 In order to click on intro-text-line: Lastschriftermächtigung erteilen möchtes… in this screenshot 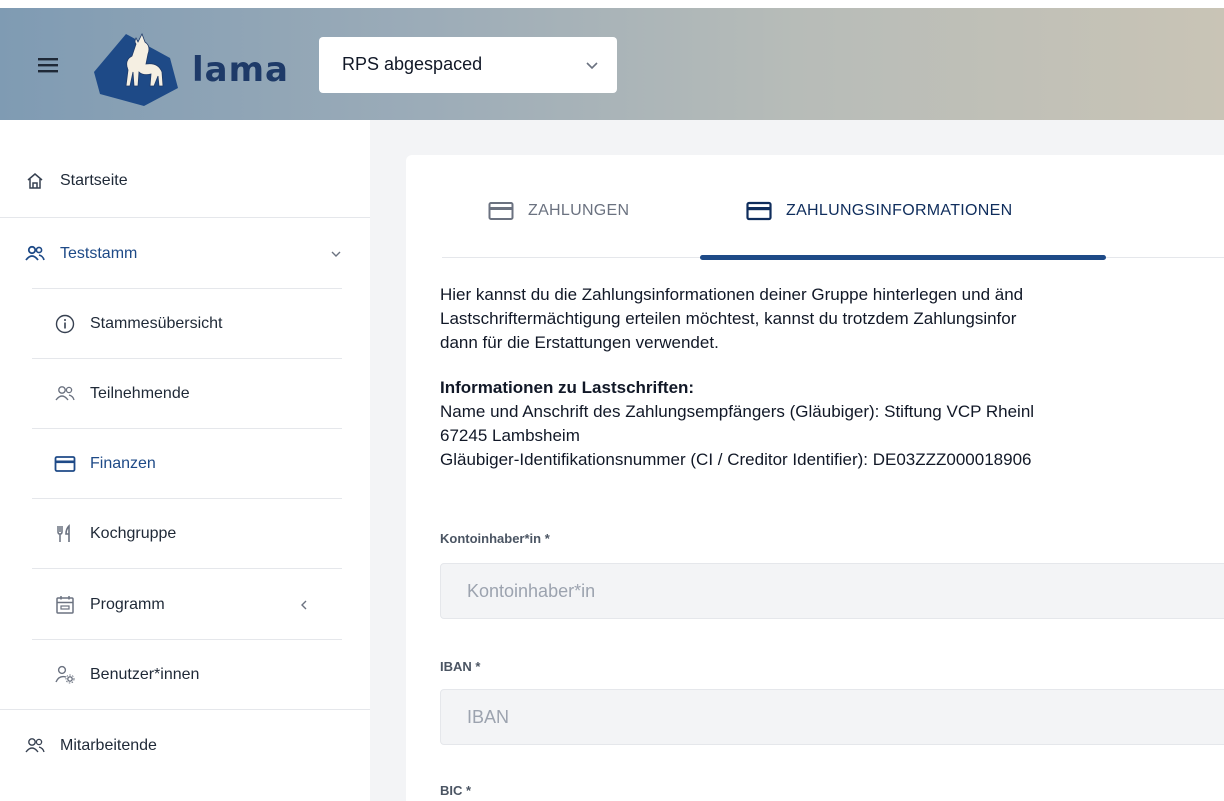, I will do `click(728, 318)`.